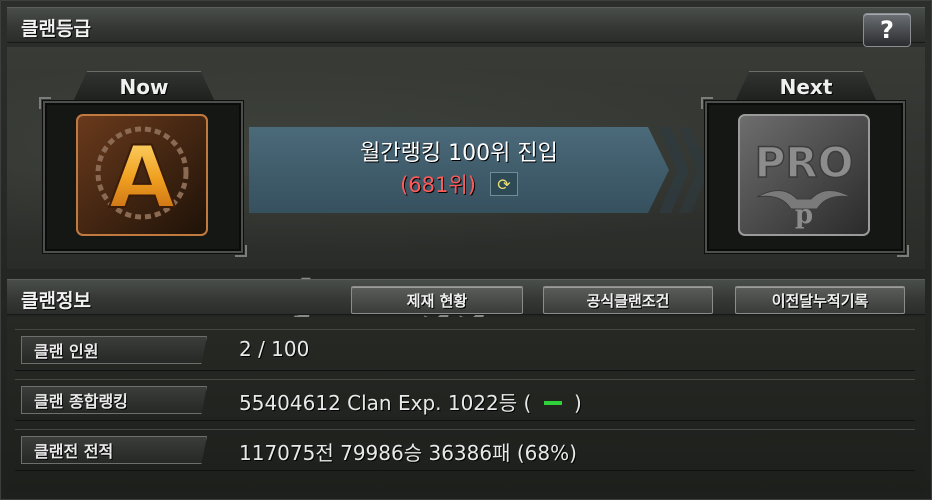  I want to click on record-value: 117075전 79986승 36386패 (68%), so click(408, 453).